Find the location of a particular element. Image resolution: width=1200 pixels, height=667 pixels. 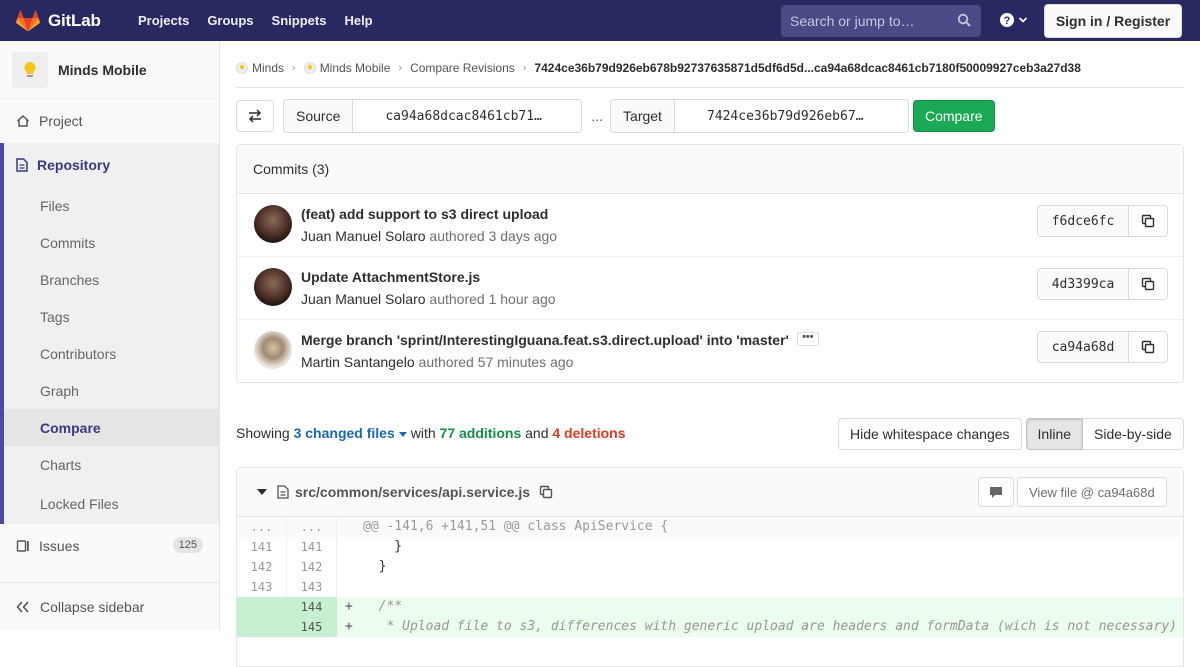

collapse-file-chevron-icon is located at coordinates (262, 492).